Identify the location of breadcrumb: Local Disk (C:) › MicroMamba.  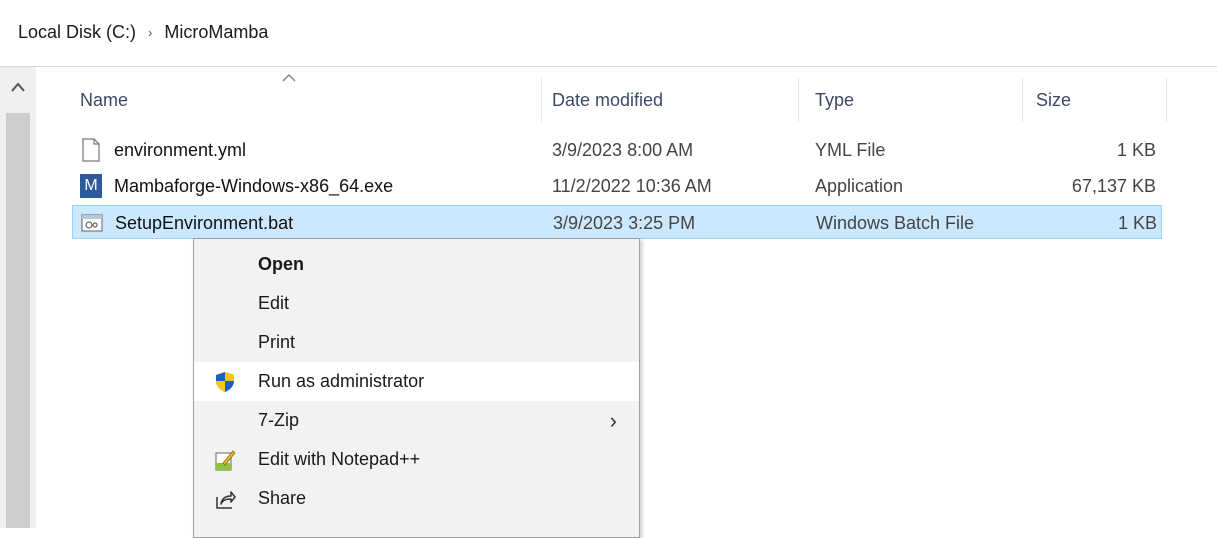
(143, 32).